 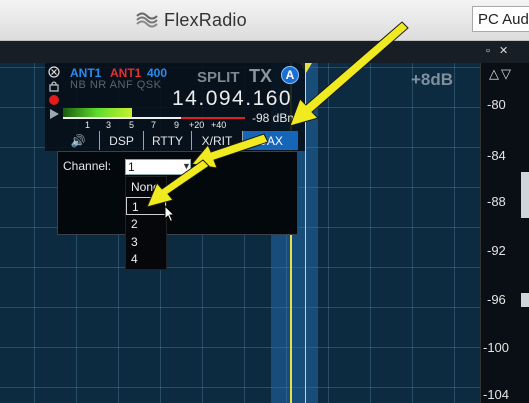 What do you see at coordinates (85, 73) in the screenshot?
I see `rx-antenna: ANT1` at bounding box center [85, 73].